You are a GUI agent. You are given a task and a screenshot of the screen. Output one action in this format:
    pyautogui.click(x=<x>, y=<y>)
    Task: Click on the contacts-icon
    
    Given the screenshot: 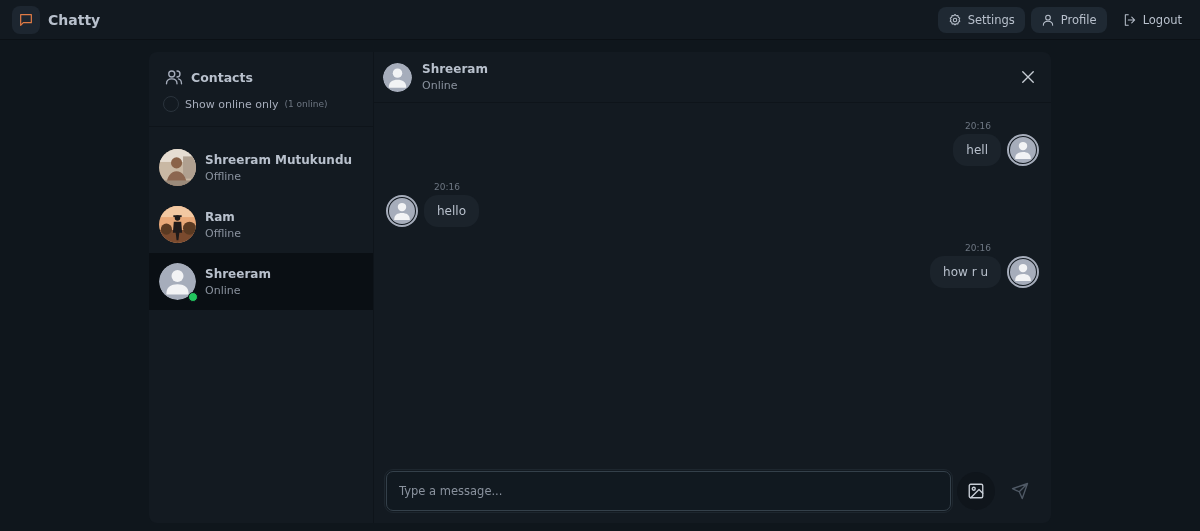 What is the action you would take?
    pyautogui.click(x=174, y=77)
    